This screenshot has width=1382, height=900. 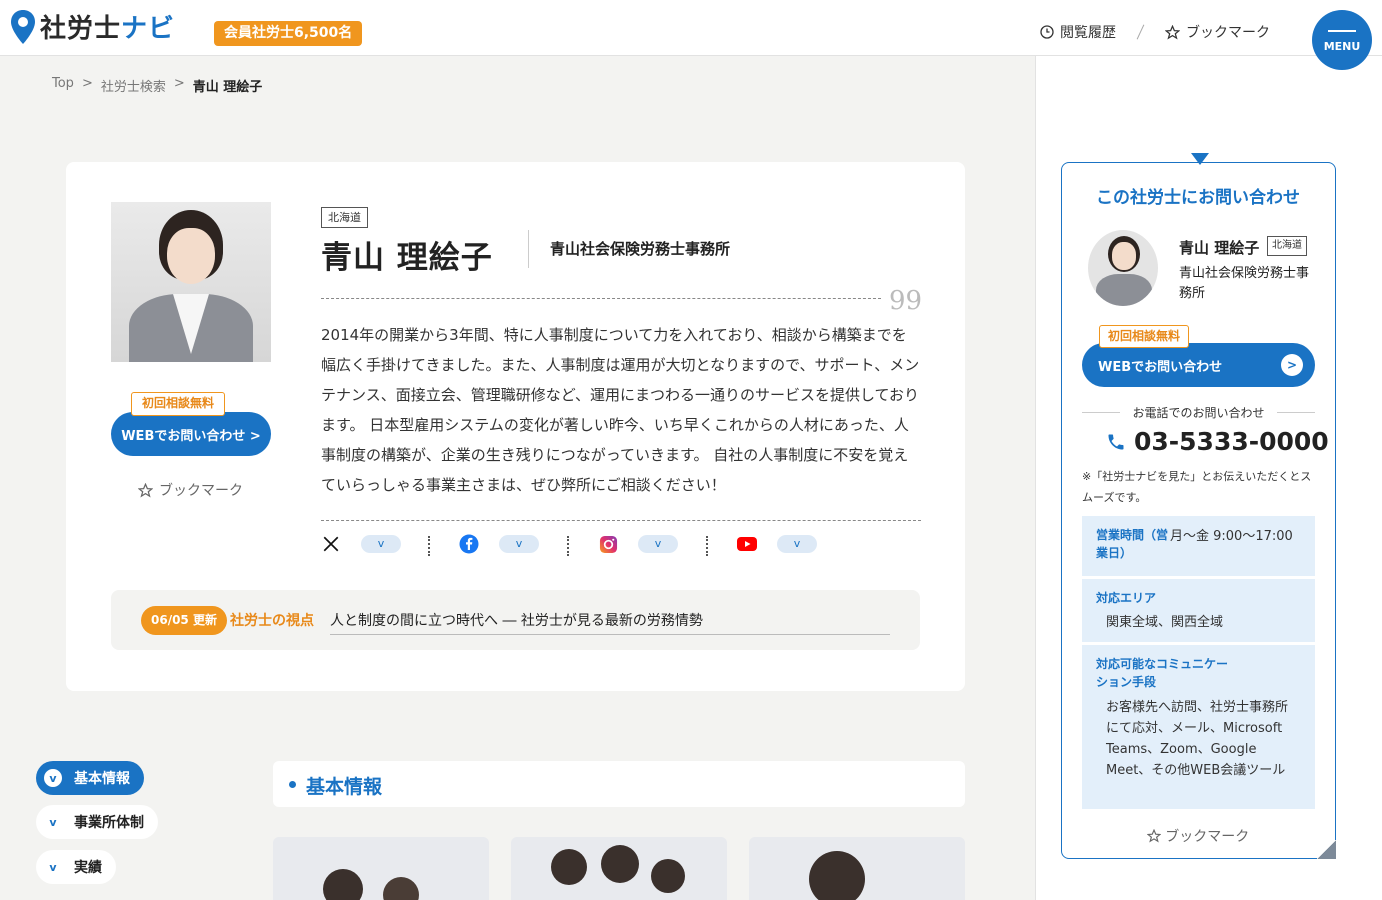 What do you see at coordinates (1342, 46) in the screenshot?
I see `menu-label: MENU` at bounding box center [1342, 46].